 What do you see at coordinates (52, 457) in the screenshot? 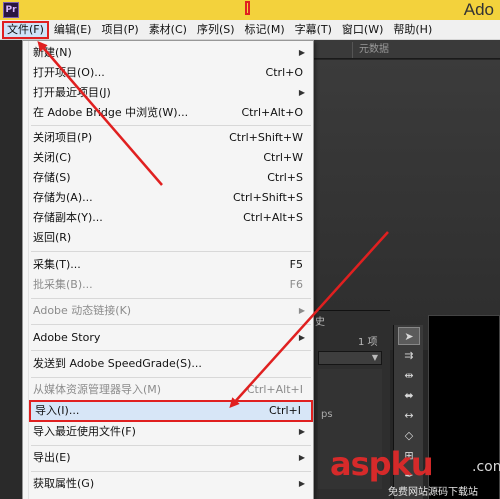
I see `menu-item-label: 导出(E)` at bounding box center [52, 457].